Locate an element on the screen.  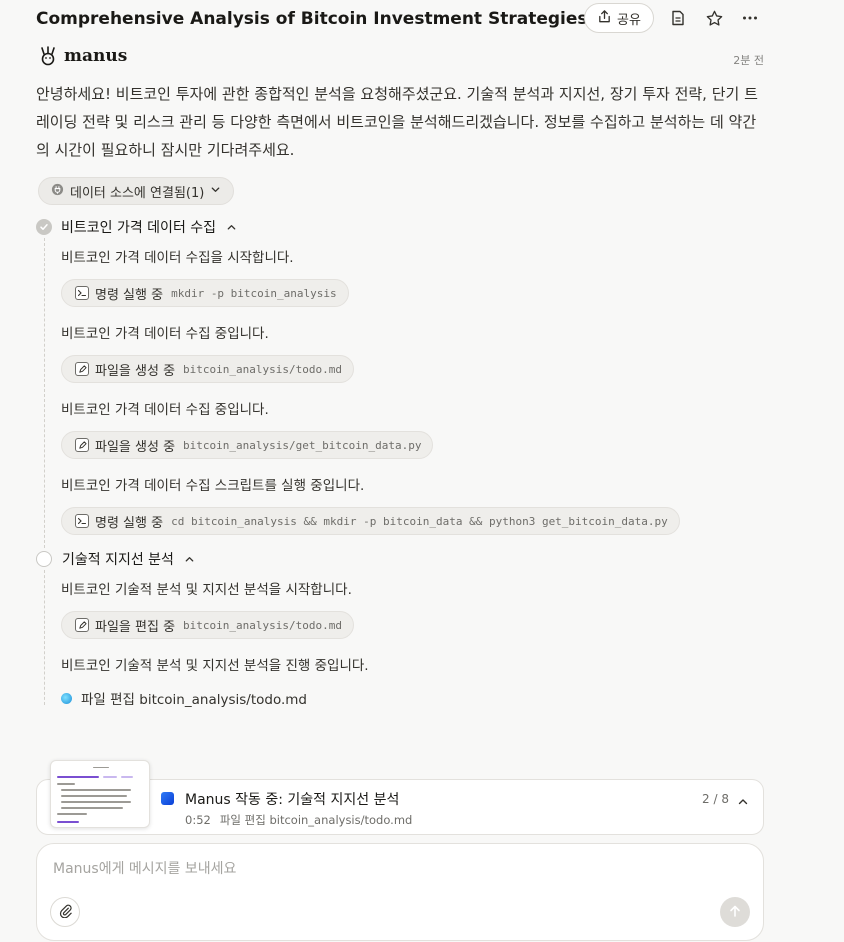
active-action: 파일 편집 bitcoin_analysis/todo.md is located at coordinates (184, 698).